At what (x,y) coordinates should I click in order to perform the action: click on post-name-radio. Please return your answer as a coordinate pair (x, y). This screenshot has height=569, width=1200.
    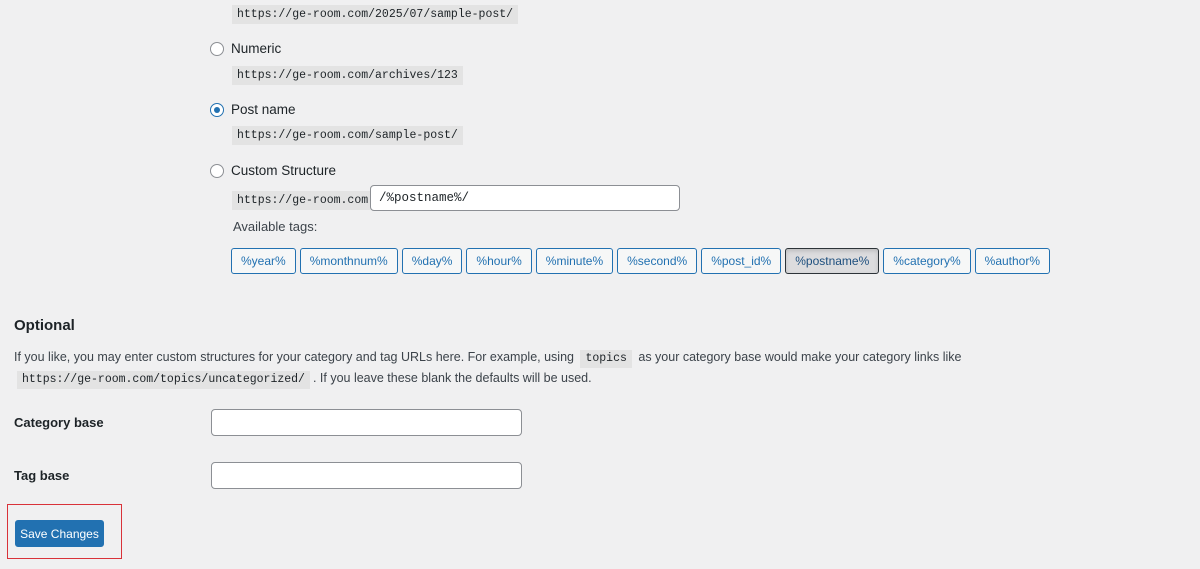
    Looking at the image, I should click on (217, 109).